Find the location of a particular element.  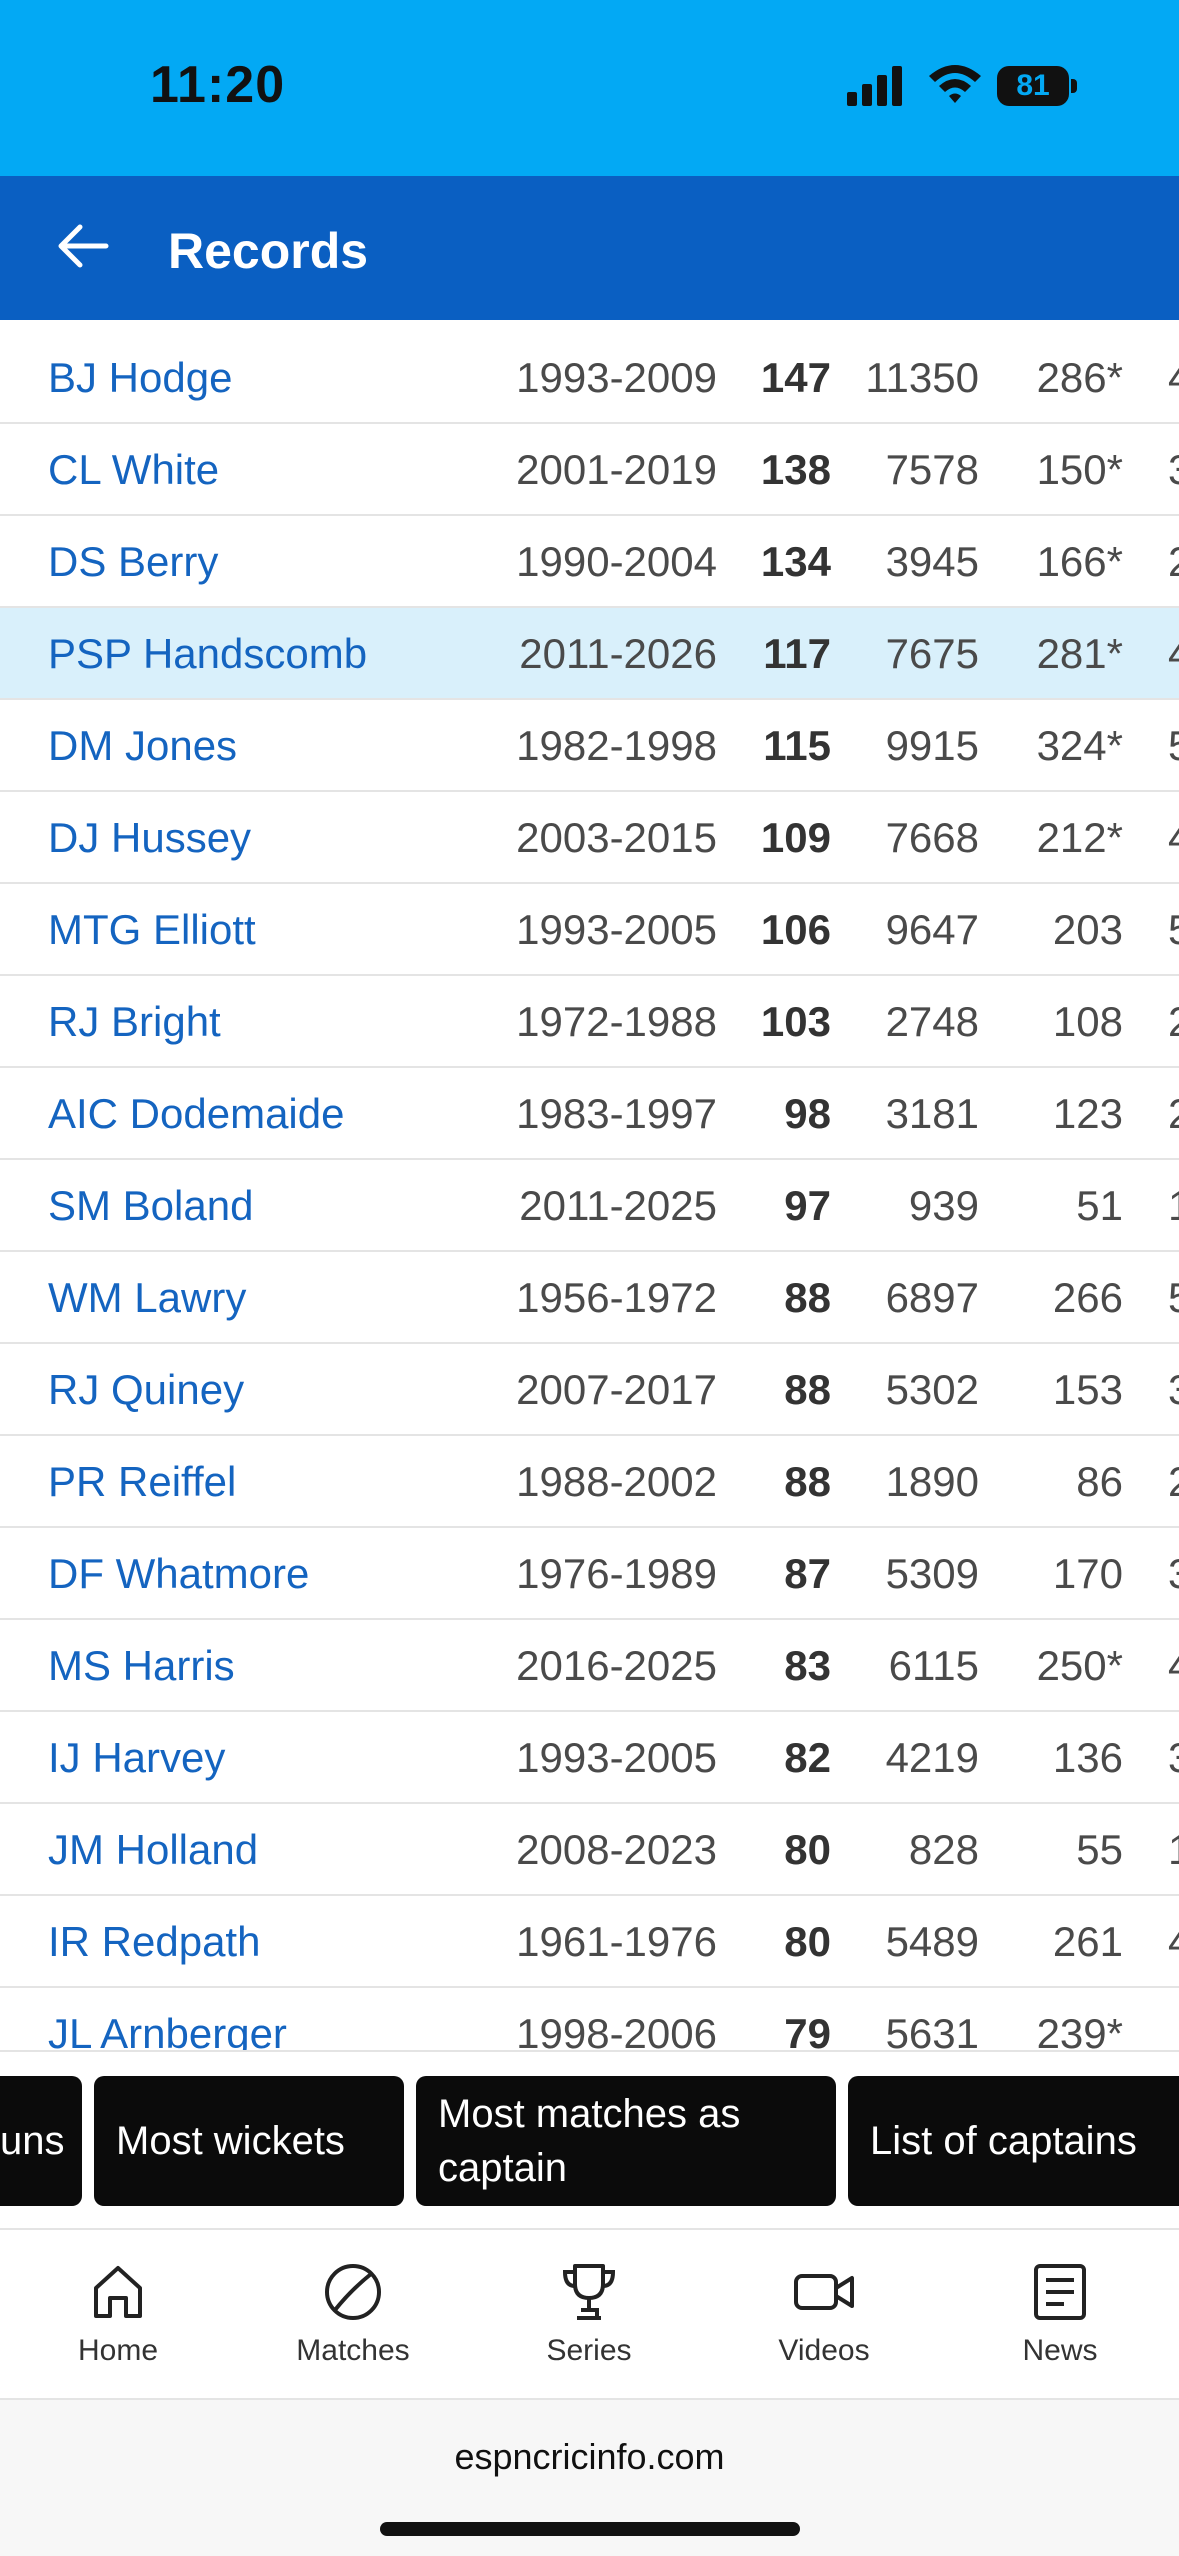

career-span: 2016-2025 is located at coordinates (616, 1665).